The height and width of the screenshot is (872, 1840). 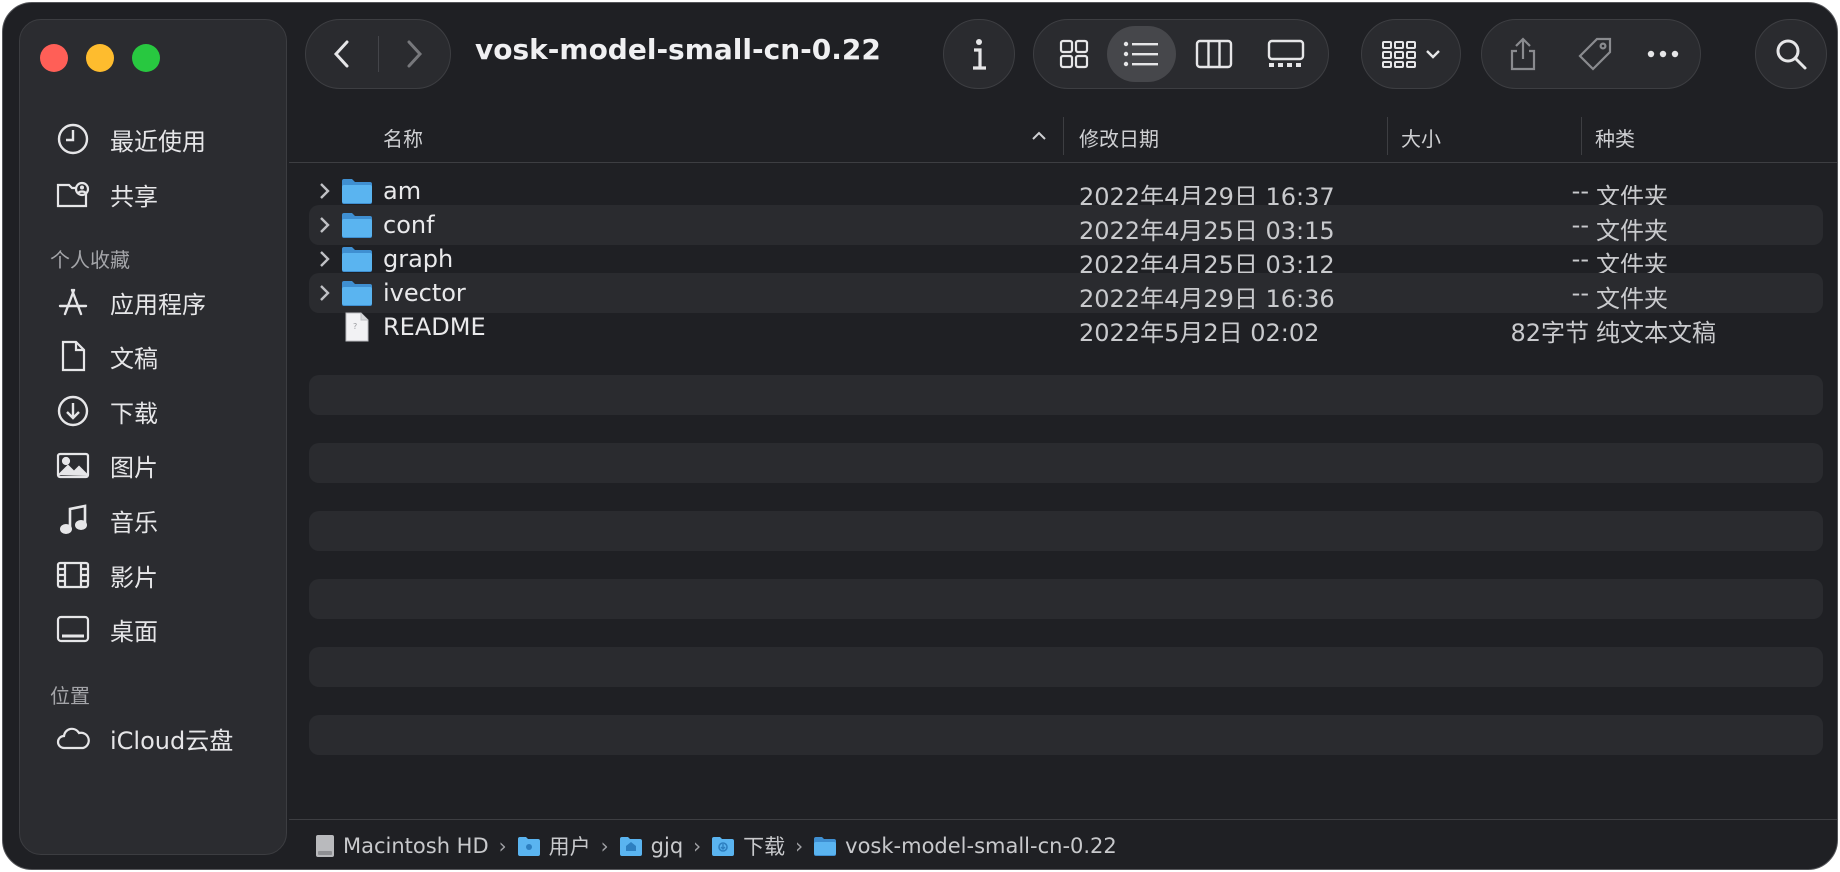 What do you see at coordinates (651, 846) in the screenshot?
I see `path-item-gjq: gjq` at bounding box center [651, 846].